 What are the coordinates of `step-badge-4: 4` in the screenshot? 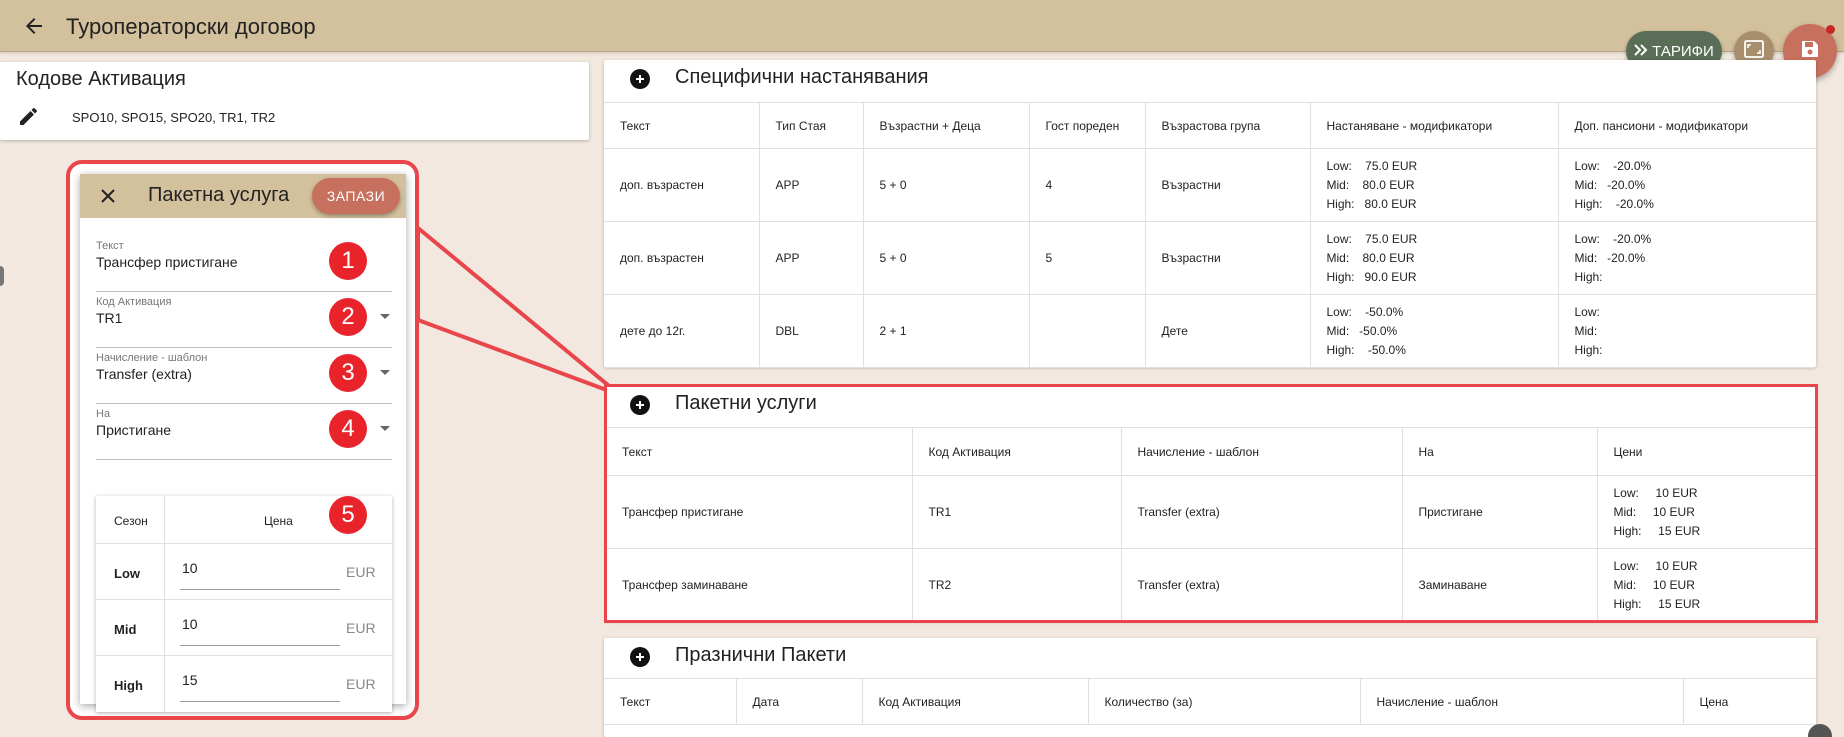 It's located at (348, 429).